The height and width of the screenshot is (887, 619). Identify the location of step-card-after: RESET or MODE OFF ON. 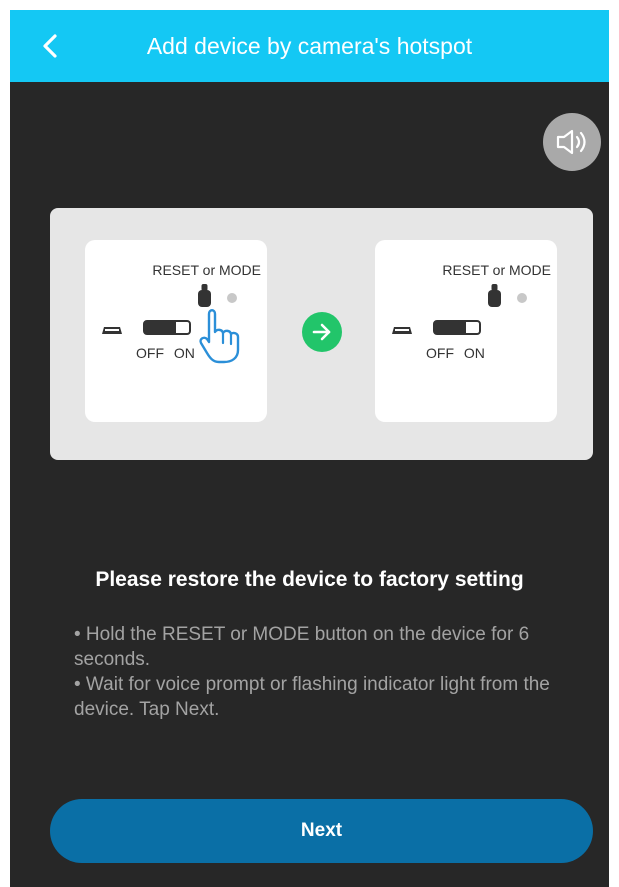
(466, 331).